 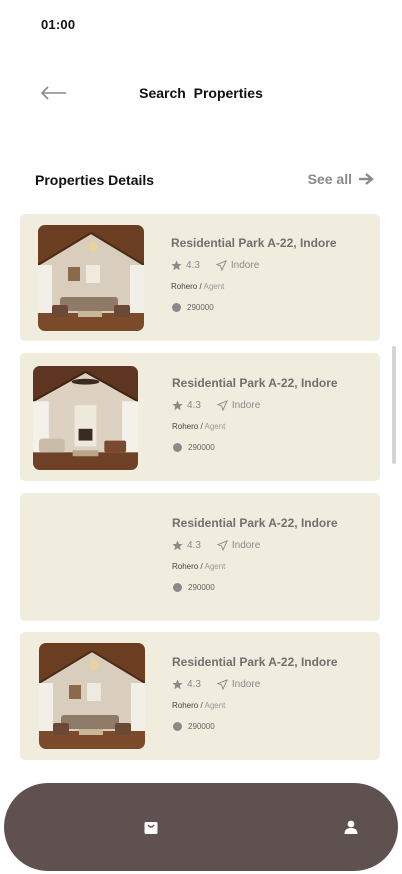 What do you see at coordinates (201, 93) in the screenshot?
I see `page-title: Search Properties` at bounding box center [201, 93].